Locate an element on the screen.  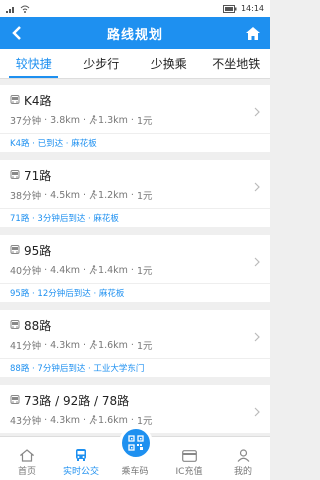
tab-realtime-bus: 实时公交 is located at coordinates (81, 458).